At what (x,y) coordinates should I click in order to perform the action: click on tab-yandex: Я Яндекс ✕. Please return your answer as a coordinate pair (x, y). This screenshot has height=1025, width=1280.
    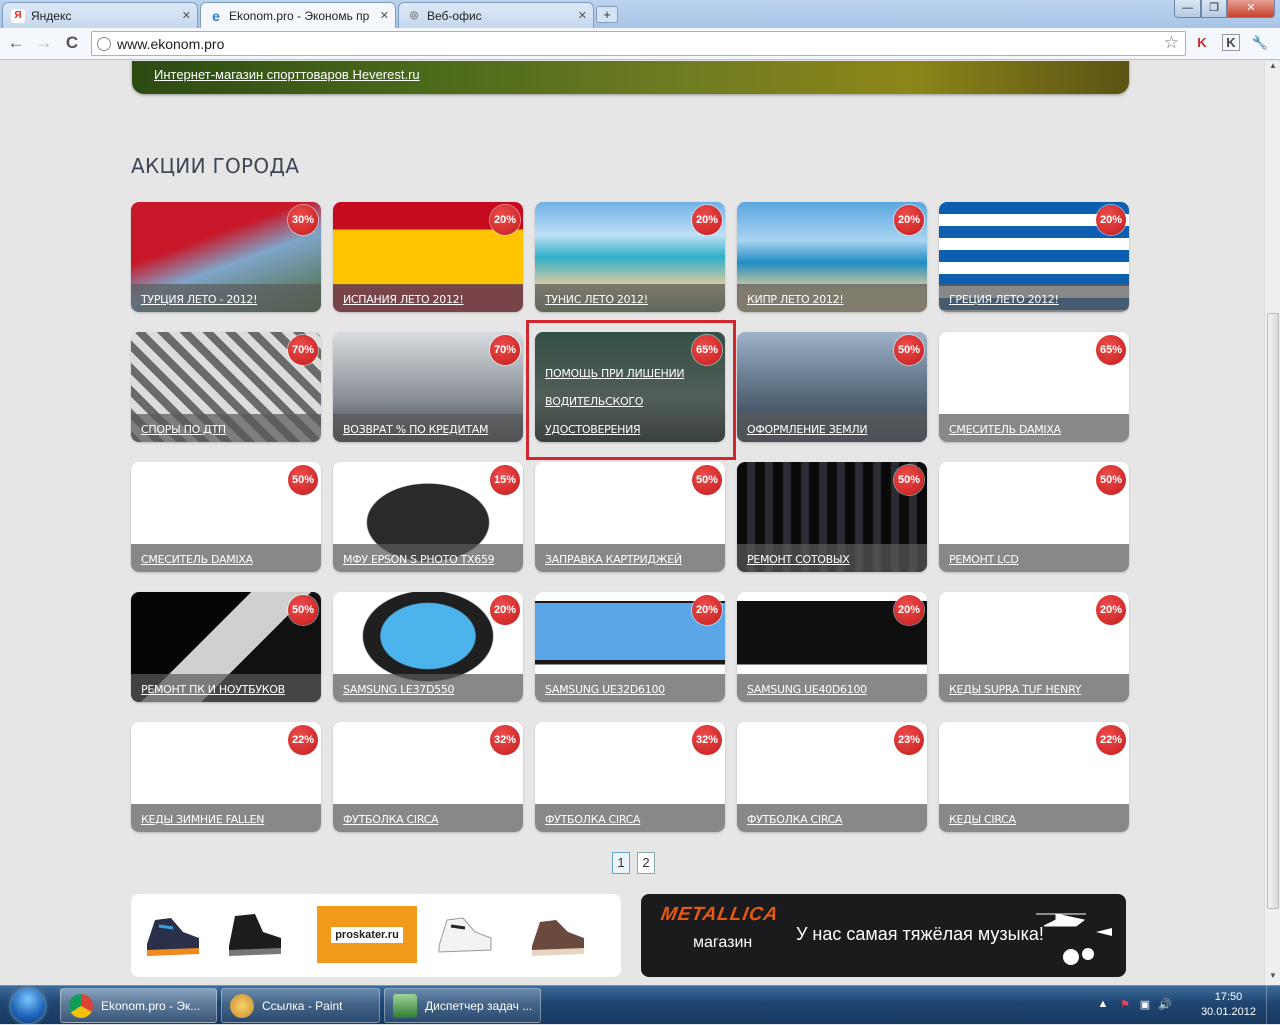
    Looking at the image, I should click on (100, 15).